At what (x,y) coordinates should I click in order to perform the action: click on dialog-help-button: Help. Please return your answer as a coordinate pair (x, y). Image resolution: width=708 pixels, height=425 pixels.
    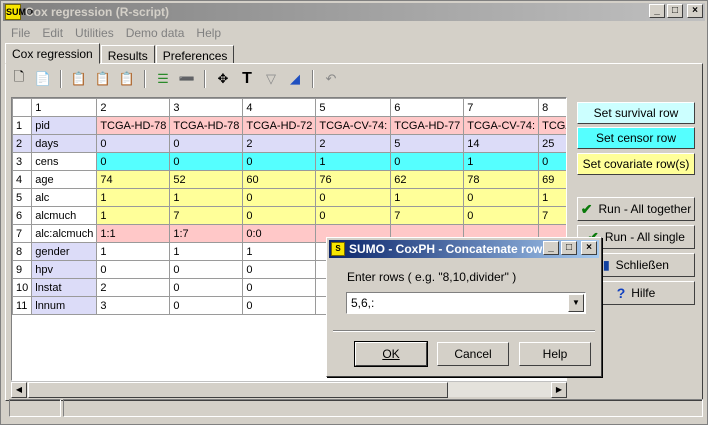
    Looking at the image, I should click on (555, 354).